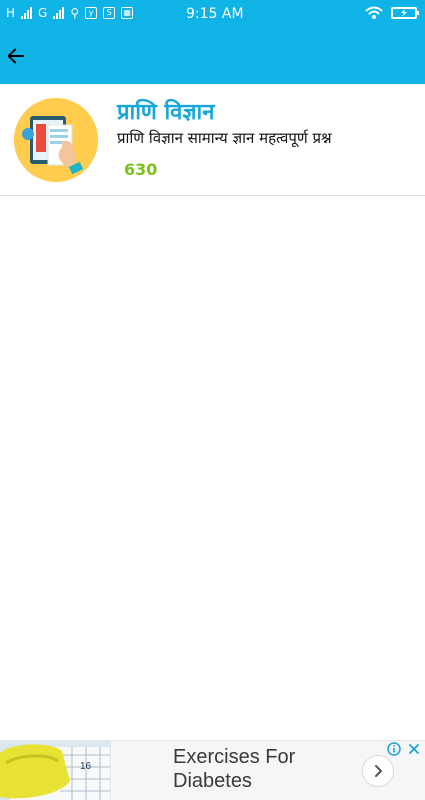 This screenshot has width=425, height=800. Describe the element at coordinates (404, 749) in the screenshot. I see `ad-controls` at that location.